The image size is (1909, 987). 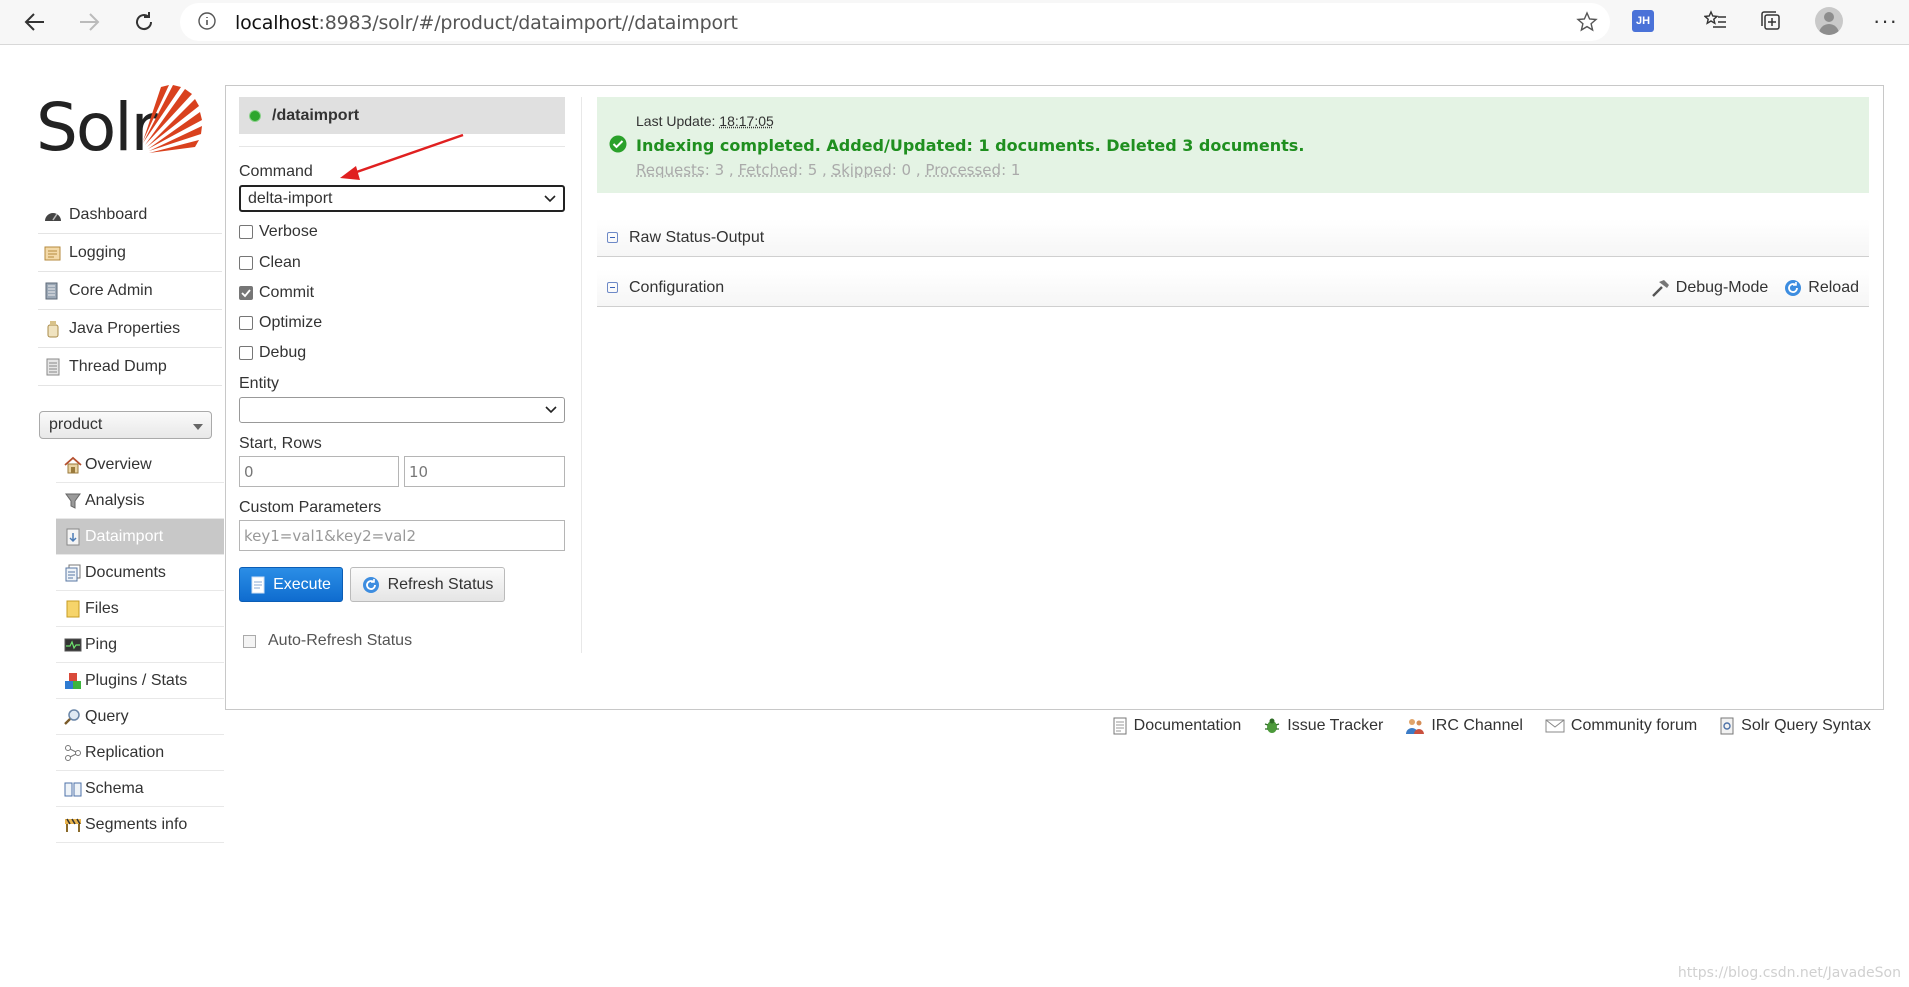 What do you see at coordinates (130, 291) in the screenshot?
I see `nav-core-admin: Core Admin` at bounding box center [130, 291].